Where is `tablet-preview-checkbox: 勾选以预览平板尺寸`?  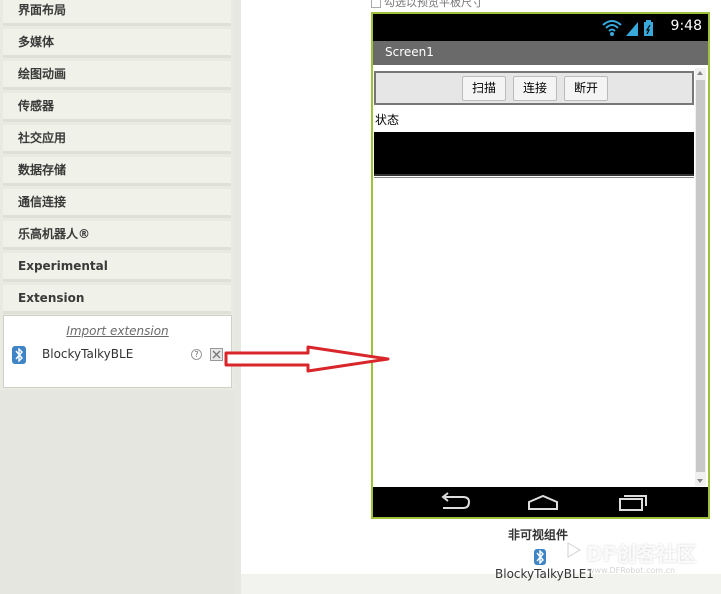
tablet-preview-checkbox: 勾选以预览平板尺寸 is located at coordinates (427, 5).